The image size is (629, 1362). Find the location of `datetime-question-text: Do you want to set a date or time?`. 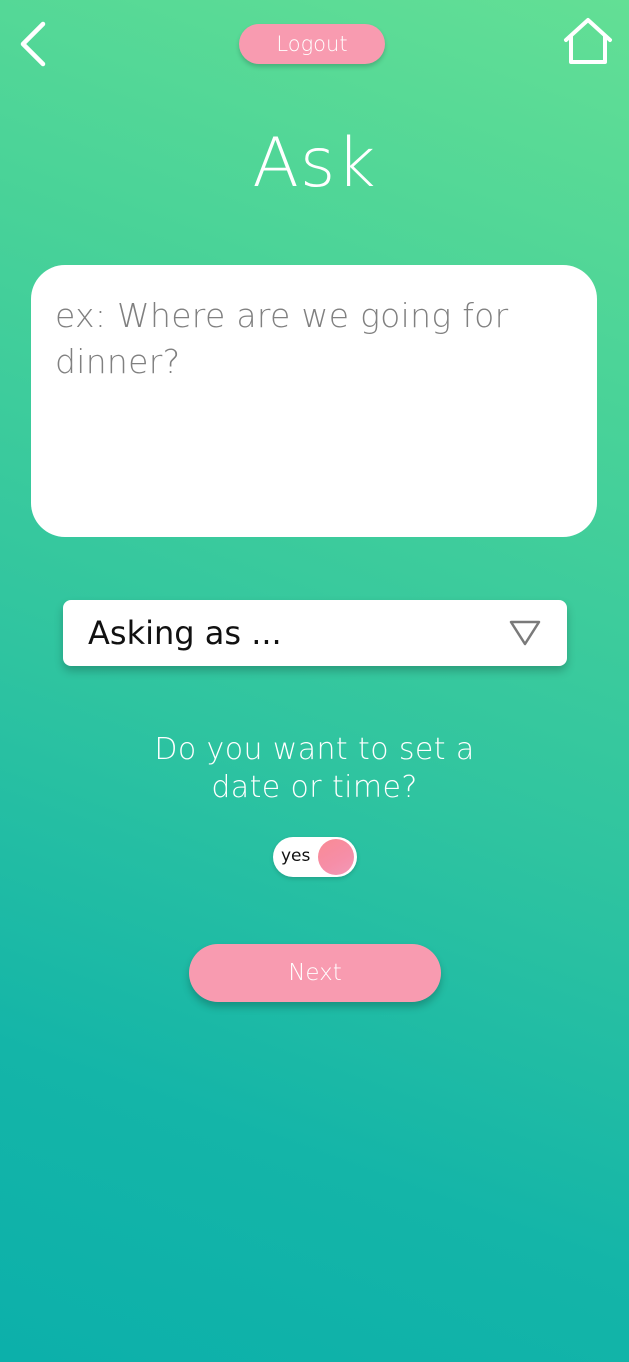

datetime-question-text: Do you want to set a date or time? is located at coordinates (314, 768).